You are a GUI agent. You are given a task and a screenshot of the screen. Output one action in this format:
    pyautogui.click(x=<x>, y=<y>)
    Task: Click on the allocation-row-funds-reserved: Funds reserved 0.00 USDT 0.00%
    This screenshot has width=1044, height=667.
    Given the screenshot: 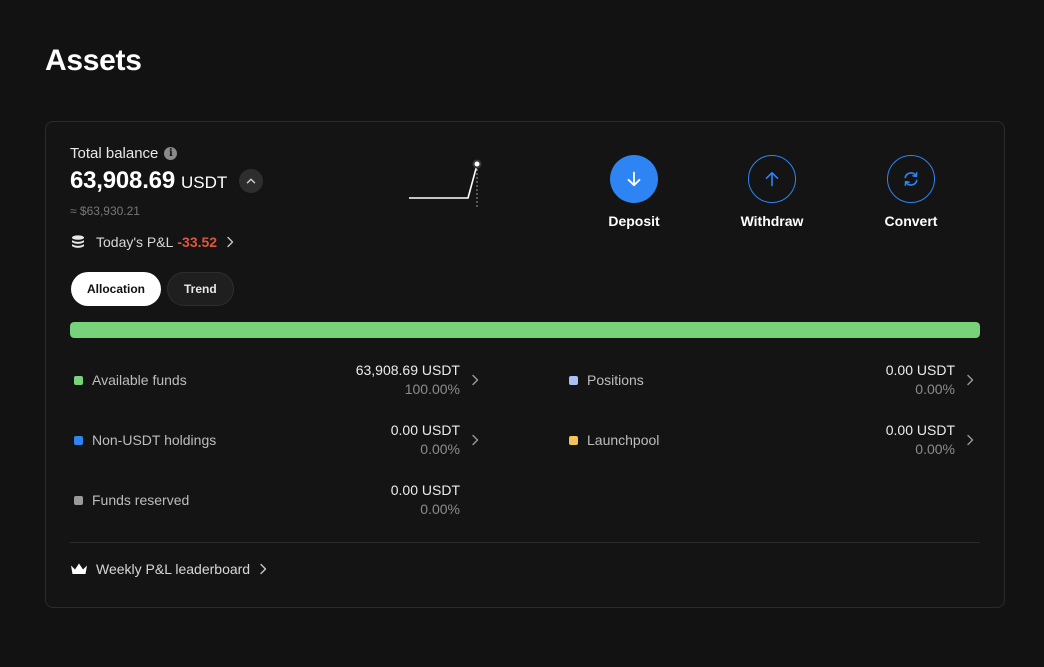 What is the action you would take?
    pyautogui.click(x=275, y=500)
    